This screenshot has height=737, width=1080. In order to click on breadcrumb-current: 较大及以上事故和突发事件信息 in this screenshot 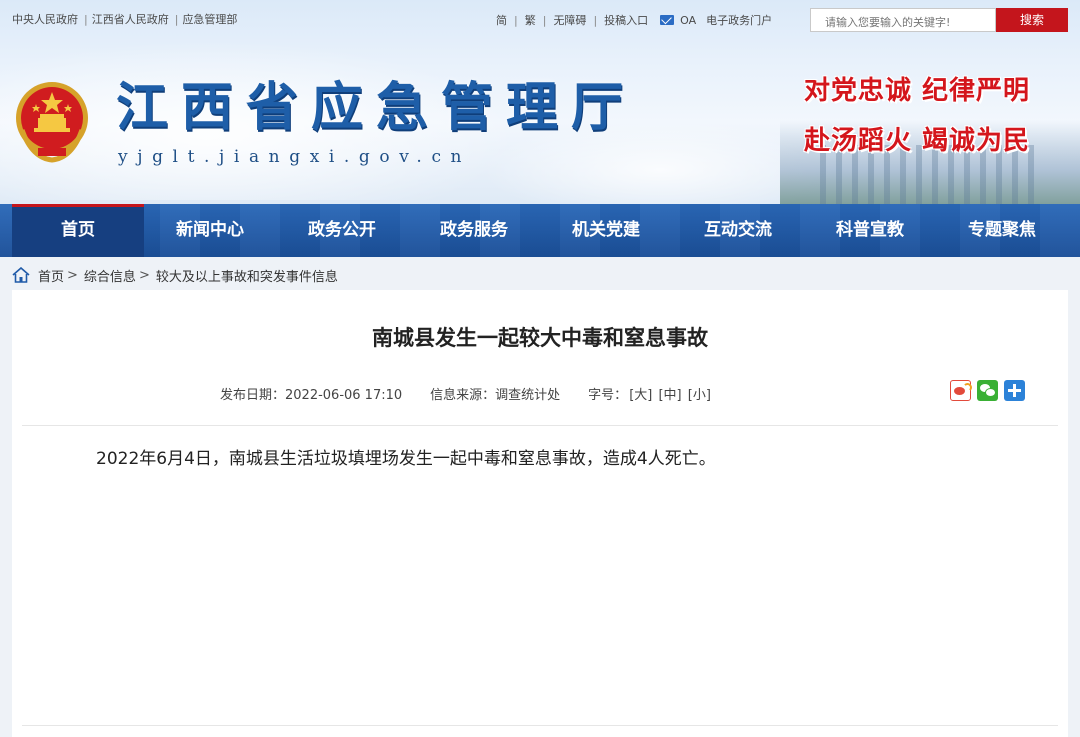, I will do `click(247, 275)`.